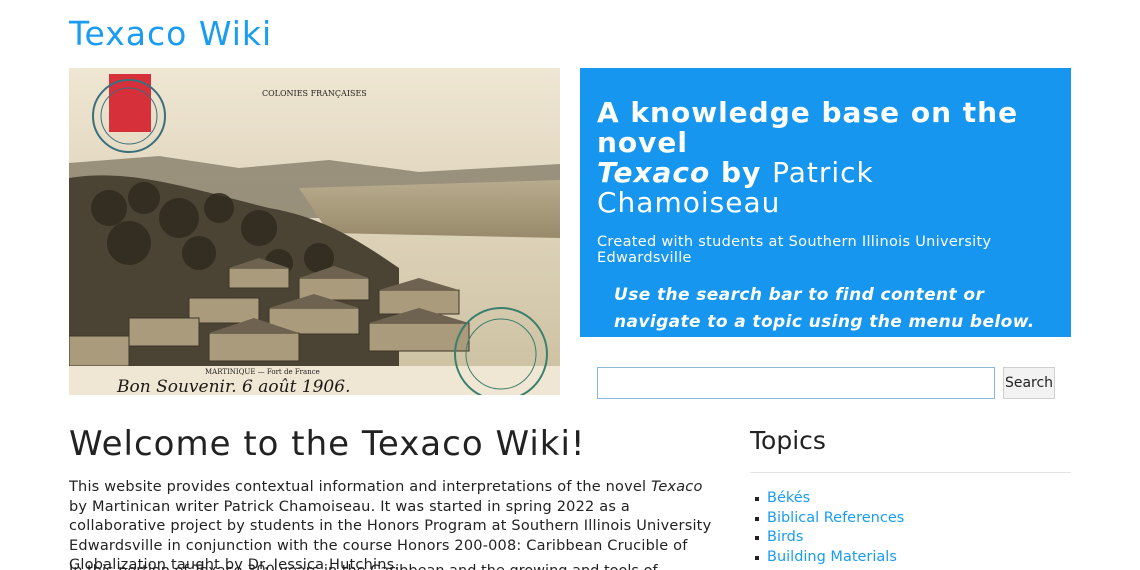 The image size is (1140, 570). Describe the element at coordinates (170, 33) in the screenshot. I see `site-title-link: Texaco Wiki` at that location.